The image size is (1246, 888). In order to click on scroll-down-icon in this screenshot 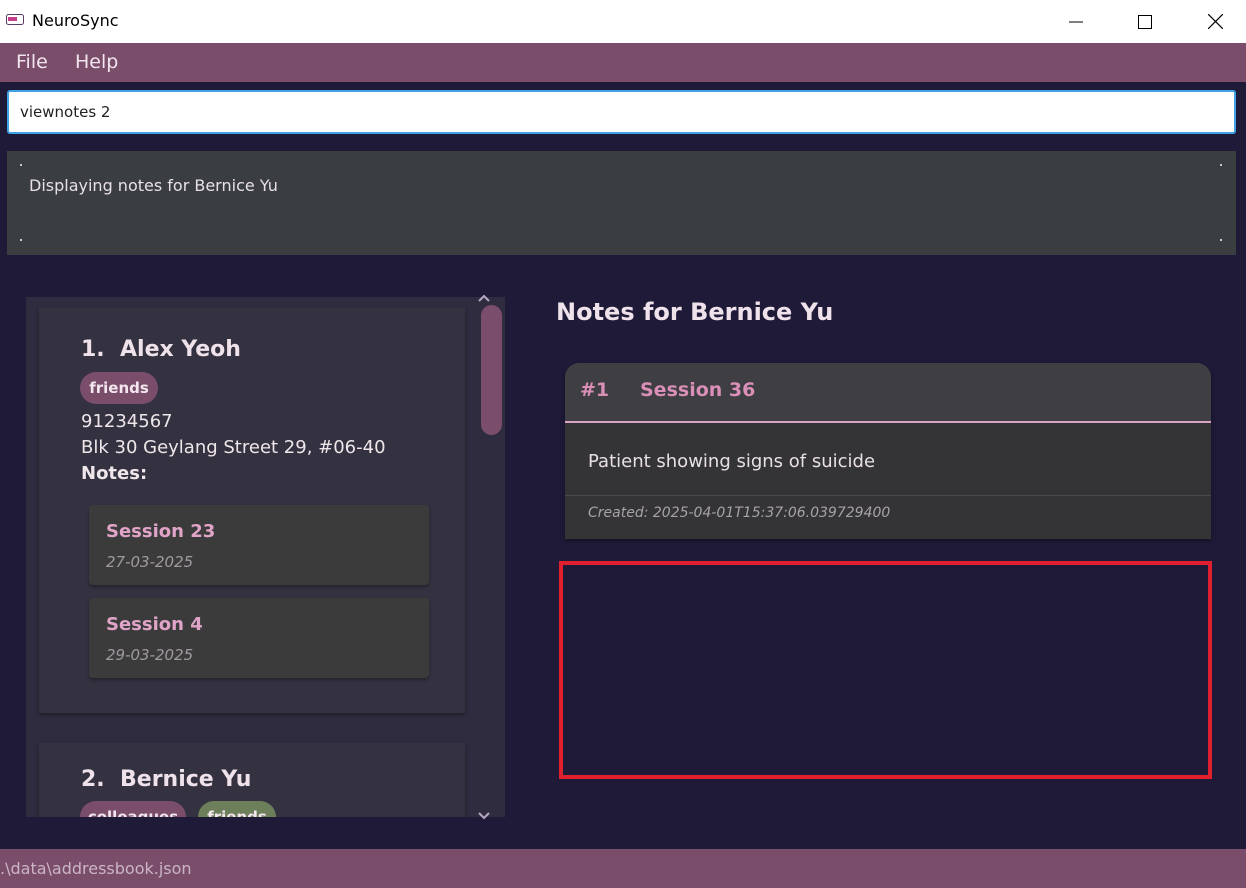, I will do `click(484, 815)`.